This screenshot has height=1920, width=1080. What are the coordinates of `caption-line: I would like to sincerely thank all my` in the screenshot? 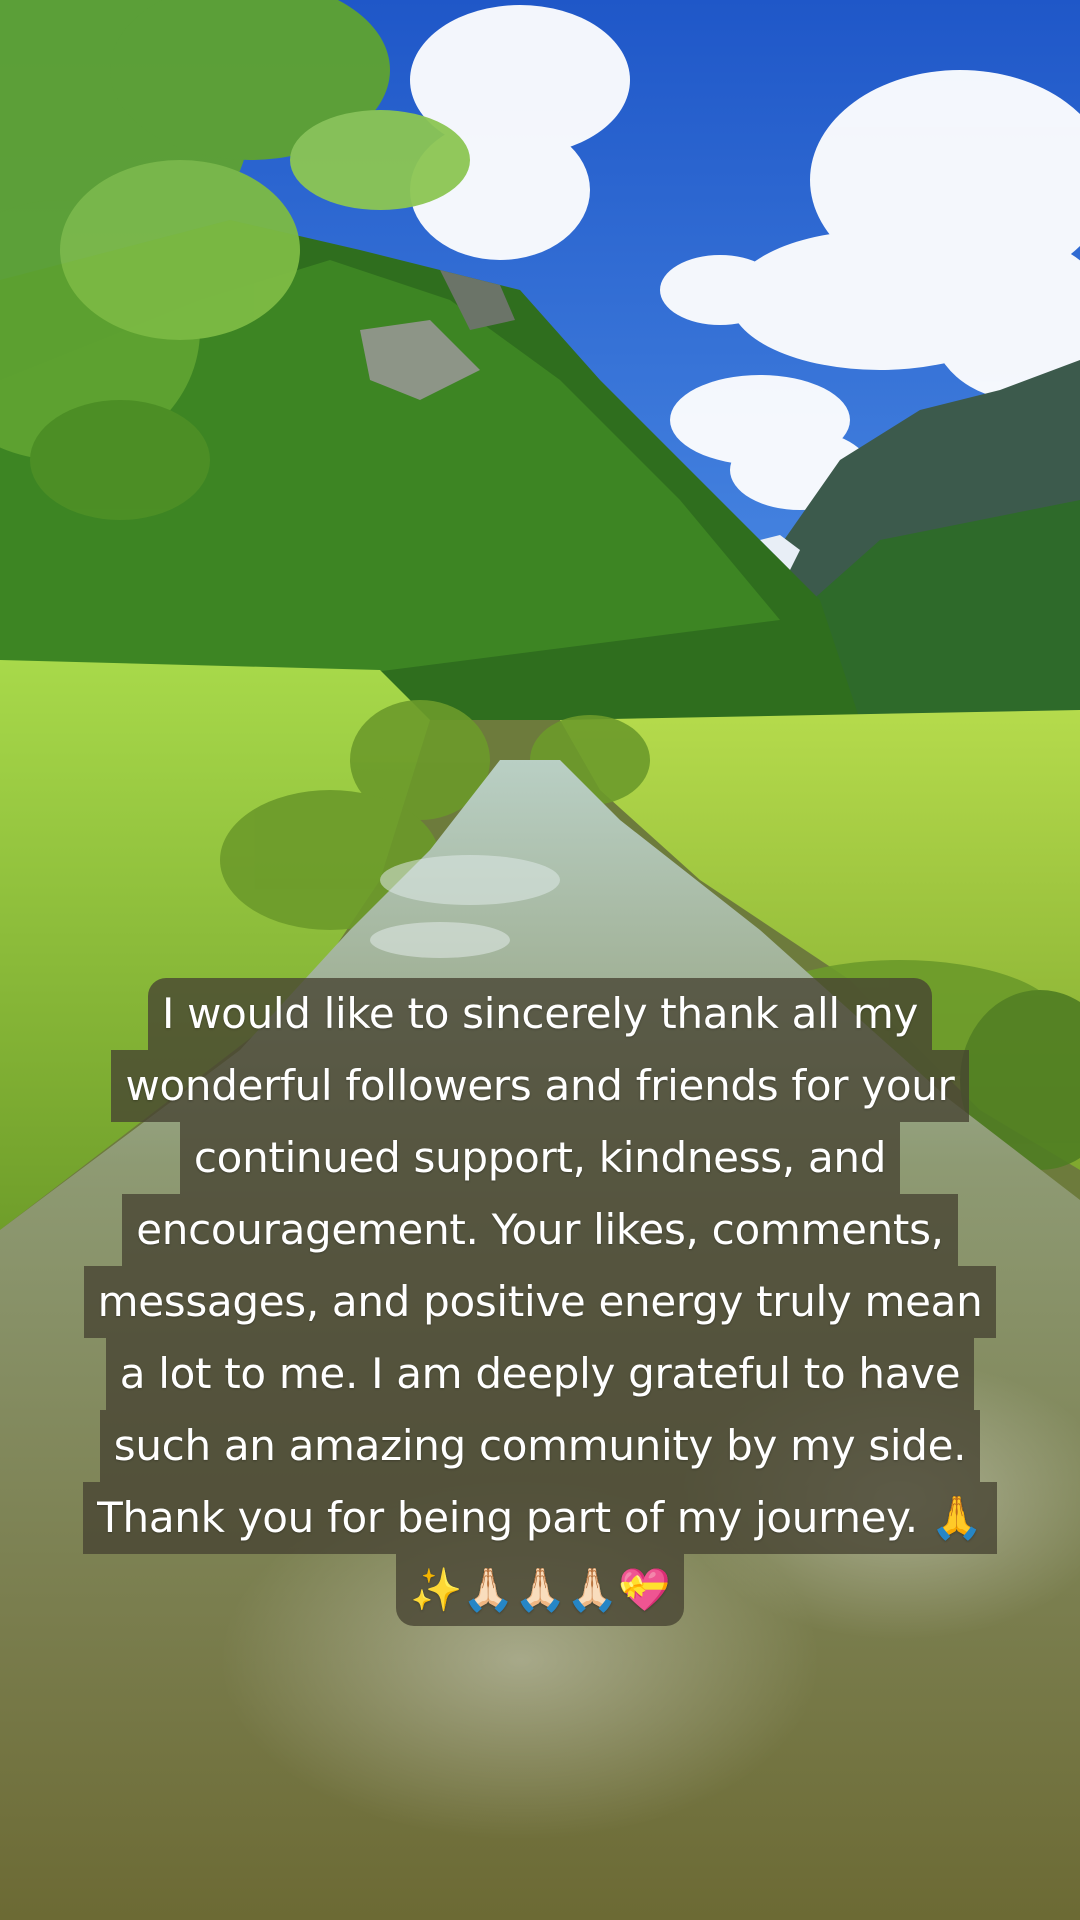 It's located at (540, 1014).